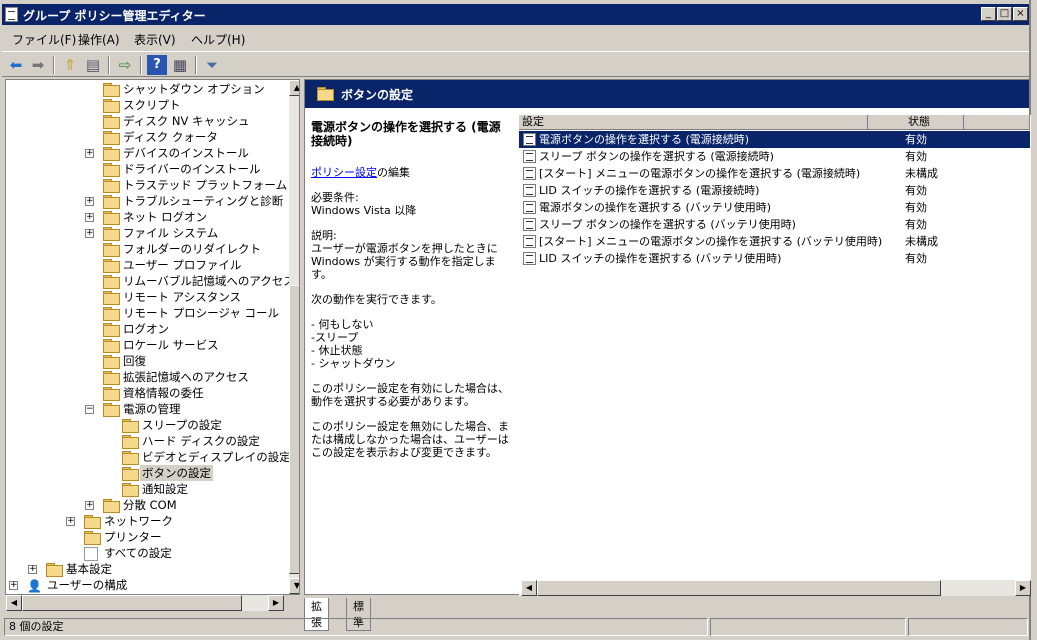 The width and height of the screenshot is (1037, 640). Describe the element at coordinates (344, 172) in the screenshot. I see `policy-settings-link: ポリシー設定` at that location.